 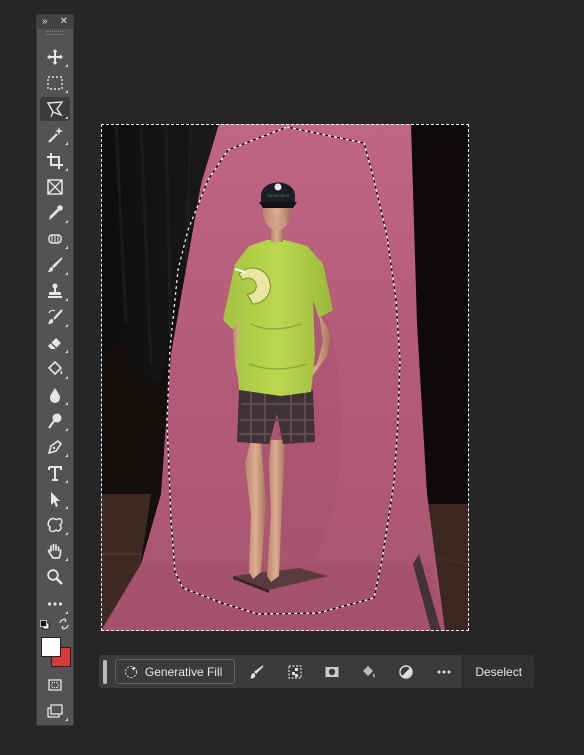 I want to click on brush-icon, so click(x=55, y=264).